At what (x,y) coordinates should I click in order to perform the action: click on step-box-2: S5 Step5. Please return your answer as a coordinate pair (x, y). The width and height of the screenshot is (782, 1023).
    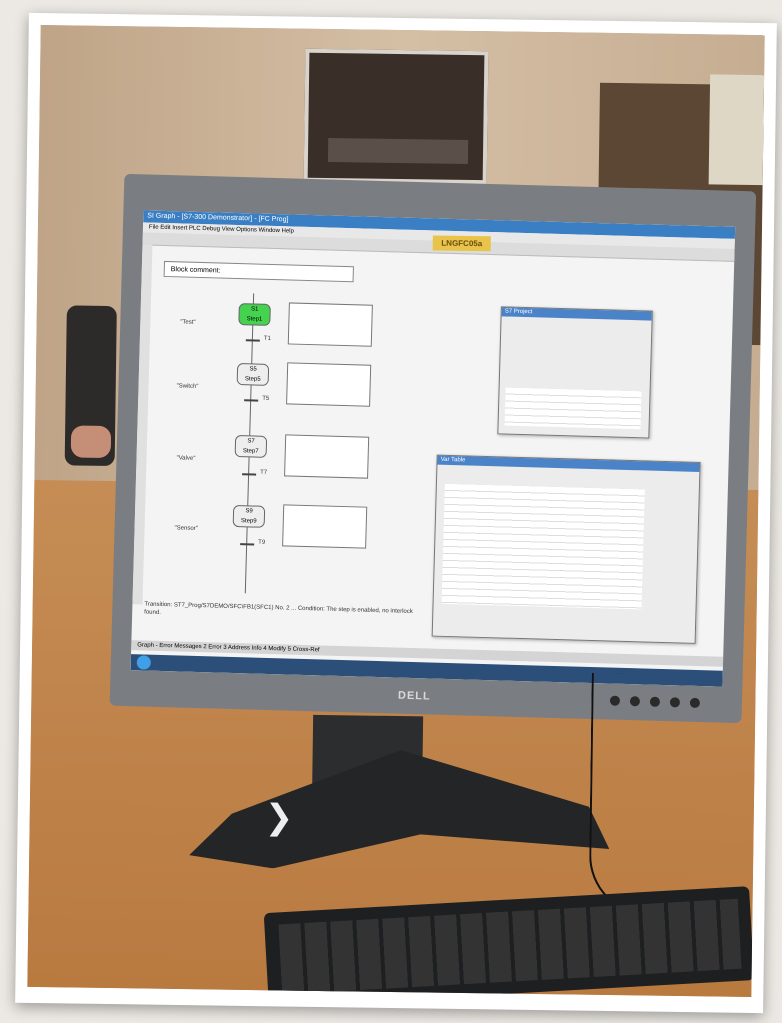
    Looking at the image, I should click on (253, 374).